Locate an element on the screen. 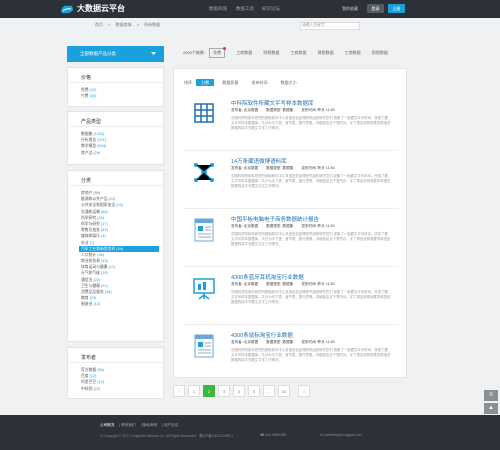  breadcrumb: 首页 > 数据商城 > 所有数据 is located at coordinates (129, 25).